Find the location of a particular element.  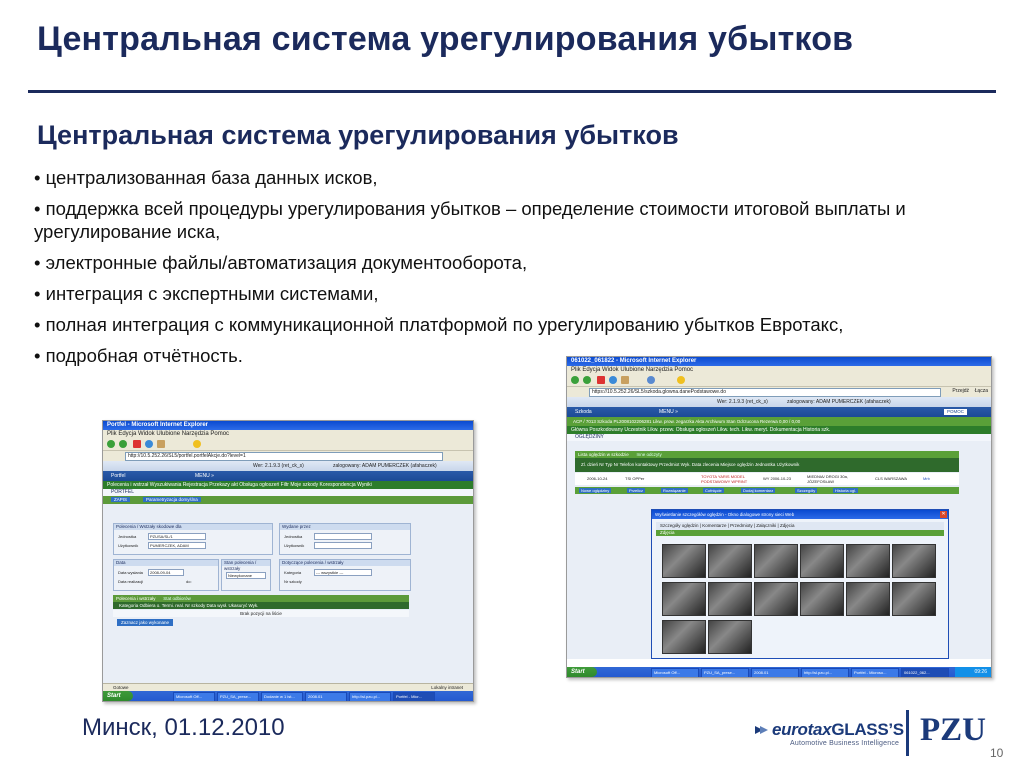

from-field: 2008-09-04 is located at coordinates (166, 572).